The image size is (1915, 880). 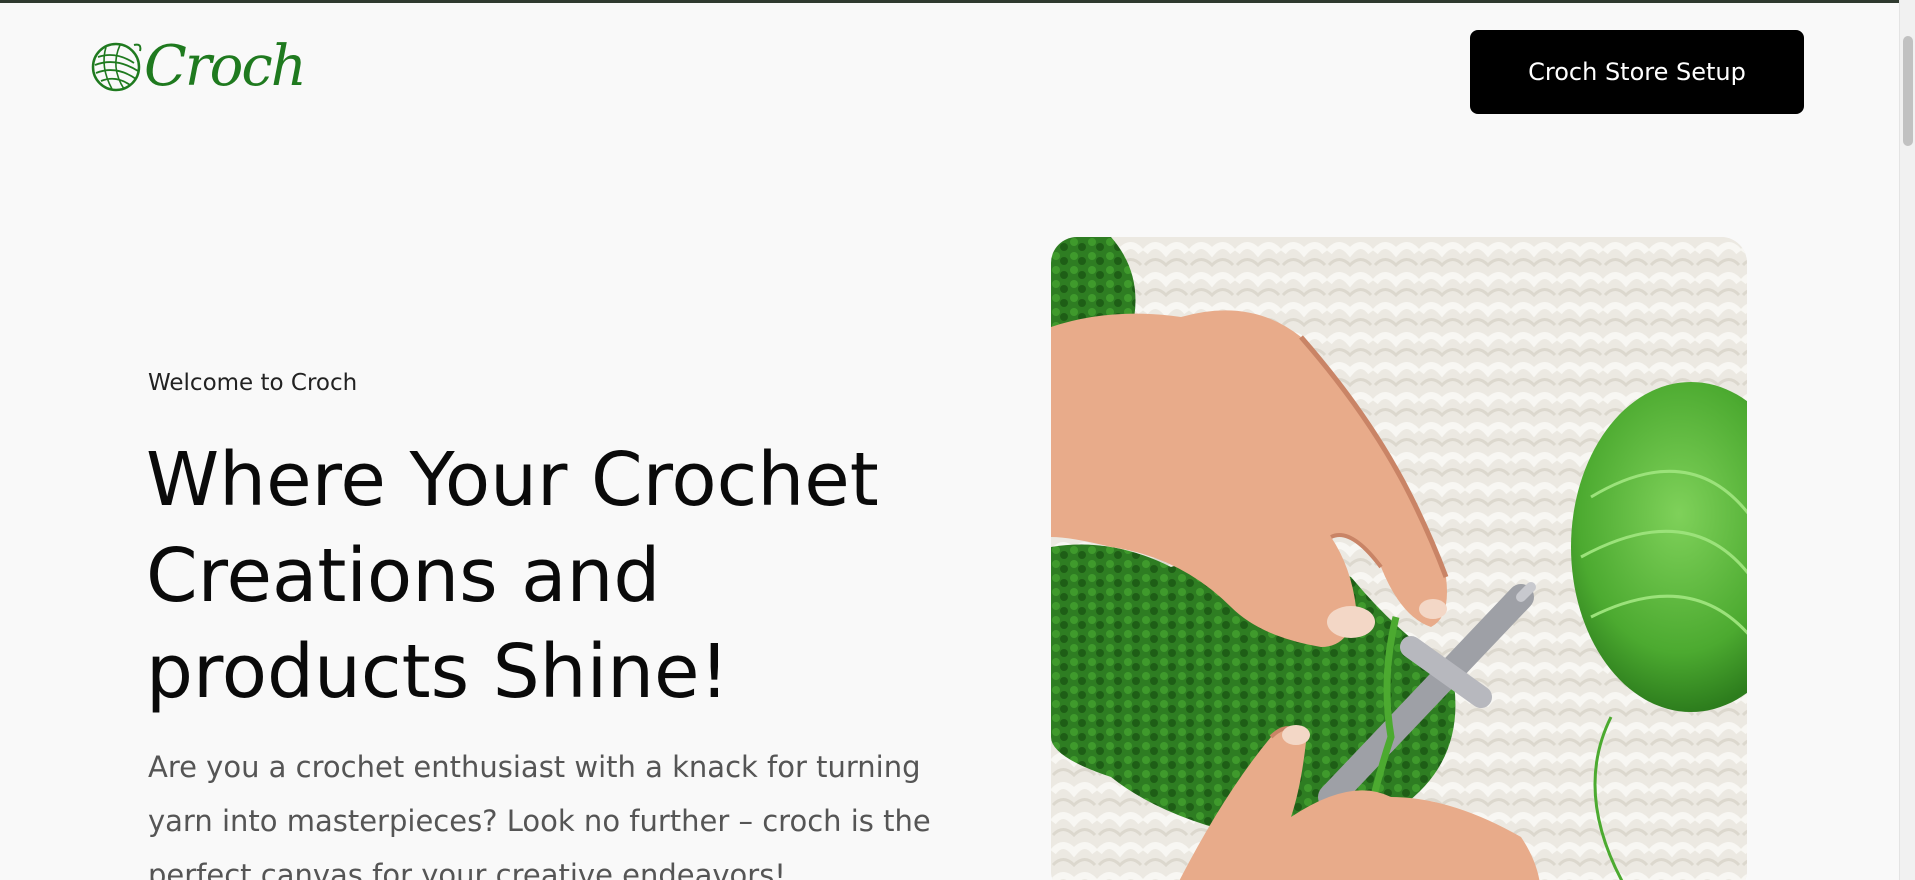 I want to click on scrollbar-thumb, so click(x=1908, y=91).